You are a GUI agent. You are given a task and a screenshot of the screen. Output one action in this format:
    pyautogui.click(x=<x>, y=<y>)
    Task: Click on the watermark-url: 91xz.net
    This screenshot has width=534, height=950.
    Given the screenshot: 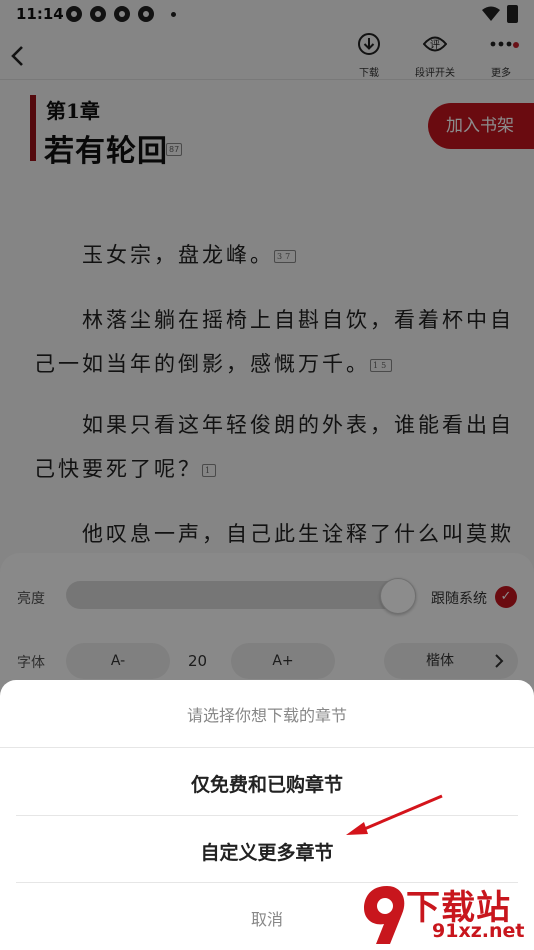 What is the action you would take?
    pyautogui.click(x=478, y=931)
    